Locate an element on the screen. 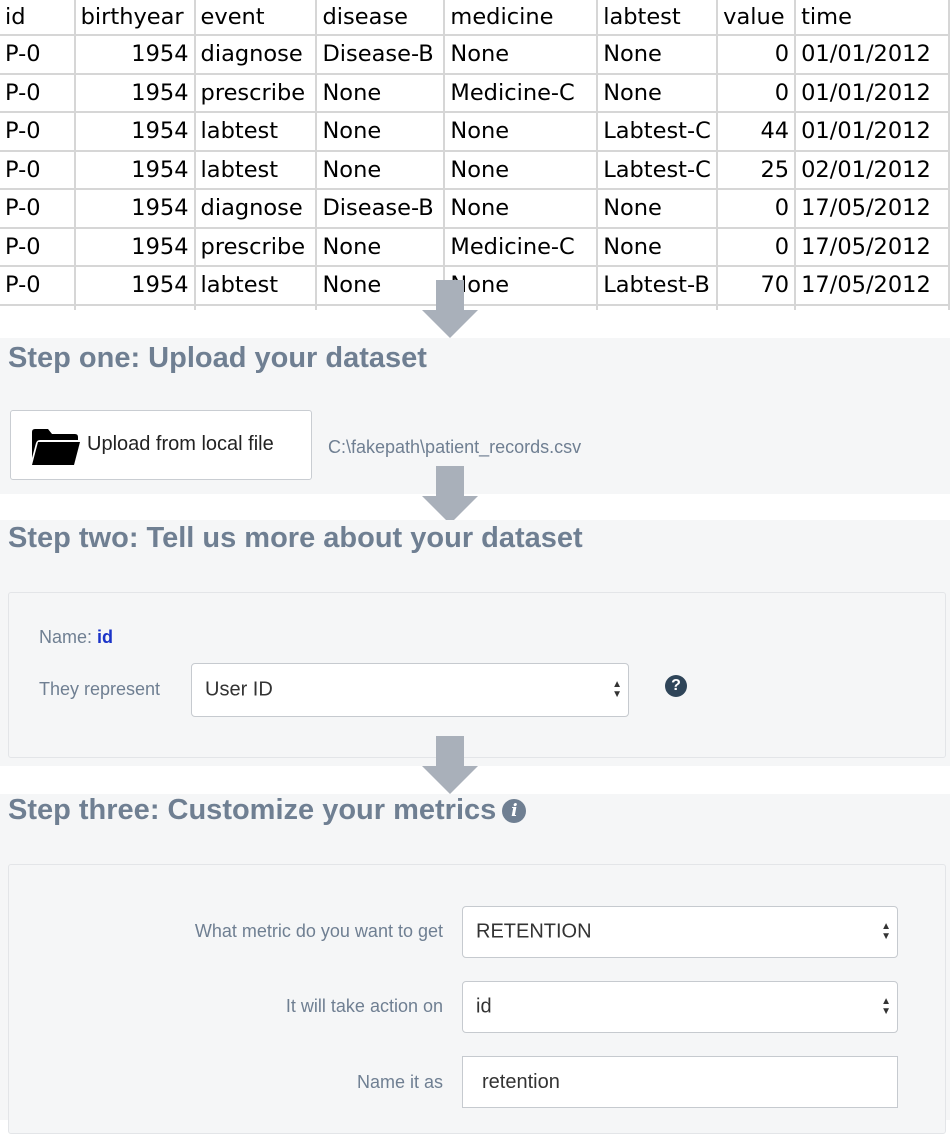  represent-select: User ID ▲ ▼ is located at coordinates (410, 690).